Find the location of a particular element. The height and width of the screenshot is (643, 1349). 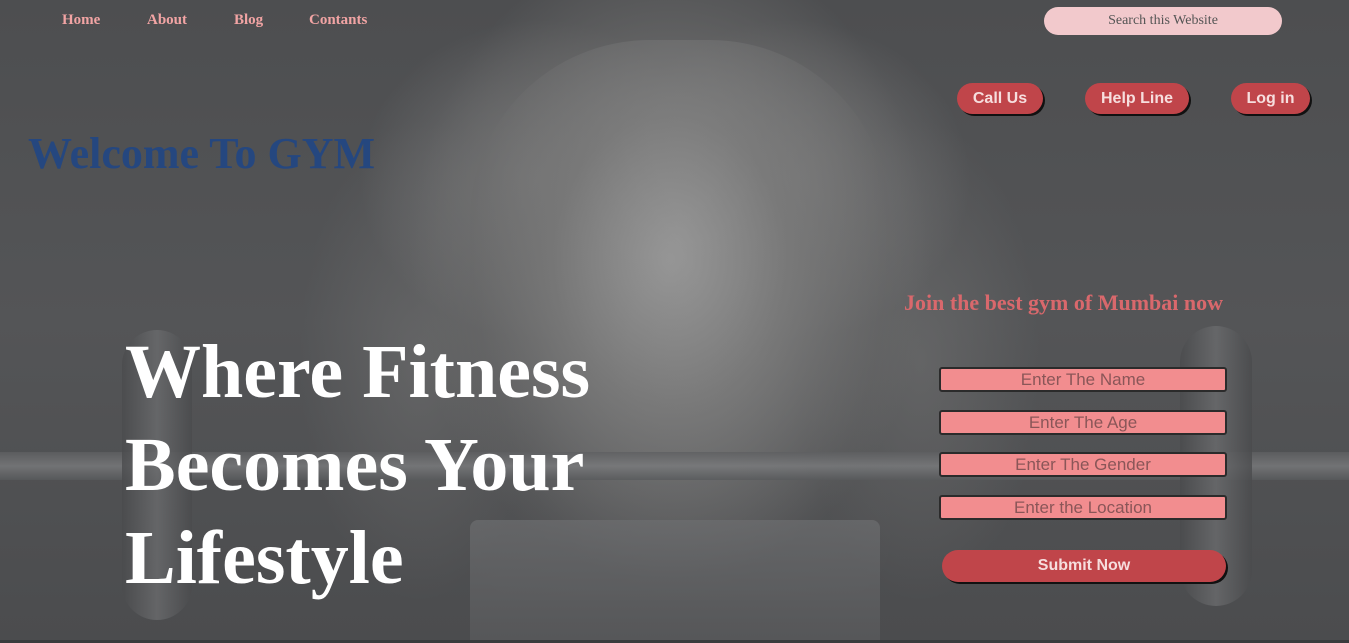

location-field is located at coordinates (1083, 507).